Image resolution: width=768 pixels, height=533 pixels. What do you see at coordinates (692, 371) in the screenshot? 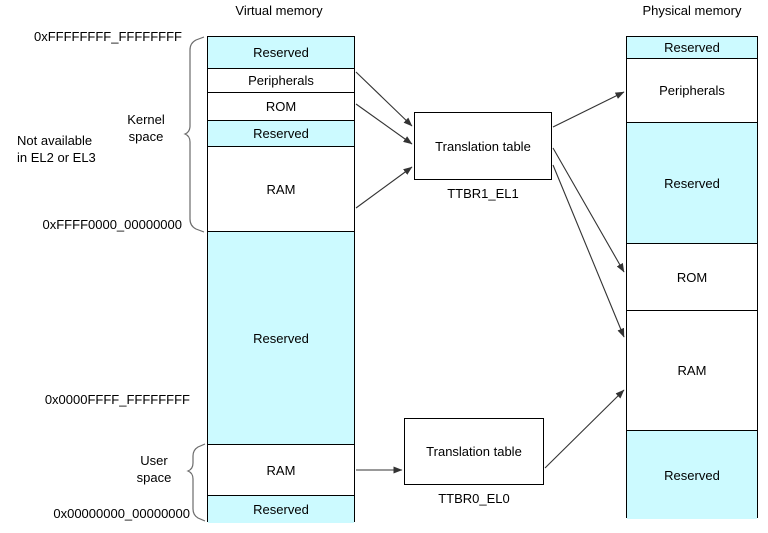
I see `physical-block-ram: RAM` at bounding box center [692, 371].